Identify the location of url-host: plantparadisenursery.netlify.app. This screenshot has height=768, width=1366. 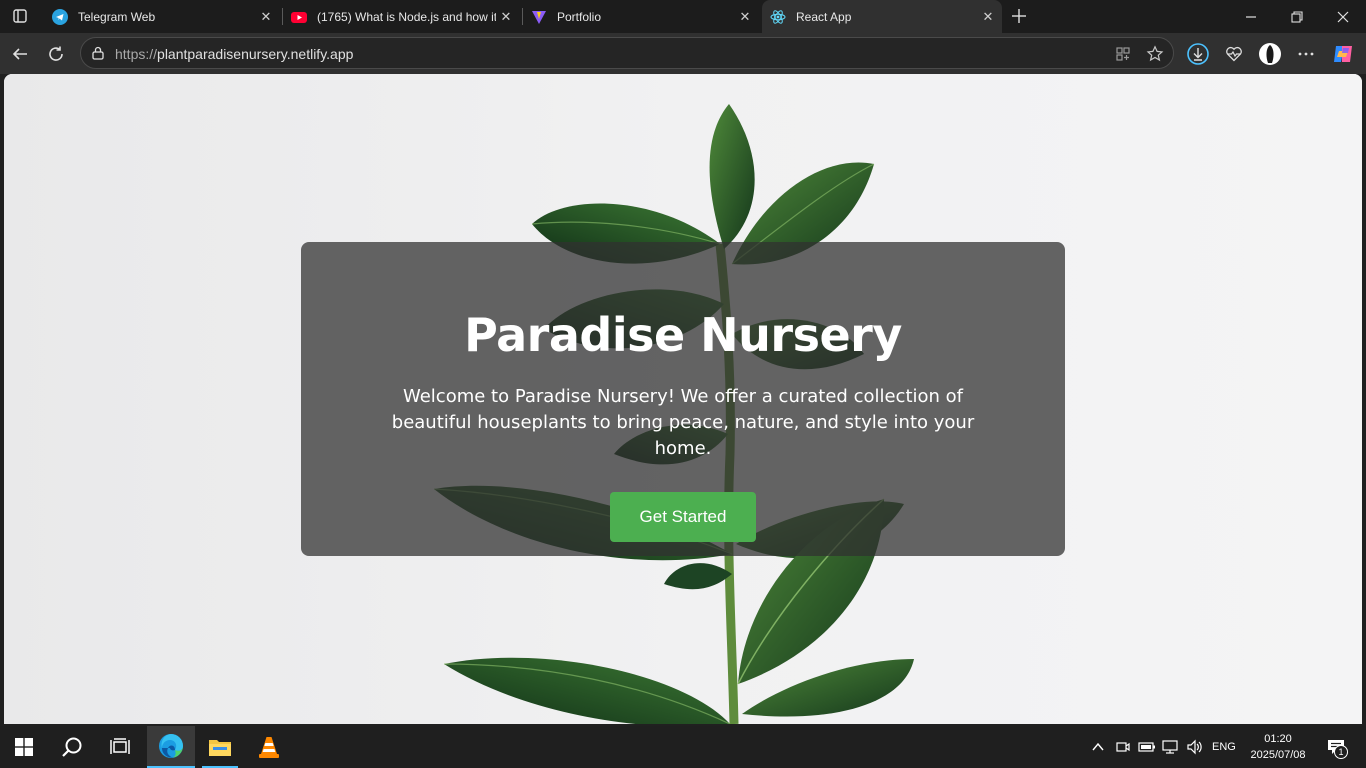
(255, 54).